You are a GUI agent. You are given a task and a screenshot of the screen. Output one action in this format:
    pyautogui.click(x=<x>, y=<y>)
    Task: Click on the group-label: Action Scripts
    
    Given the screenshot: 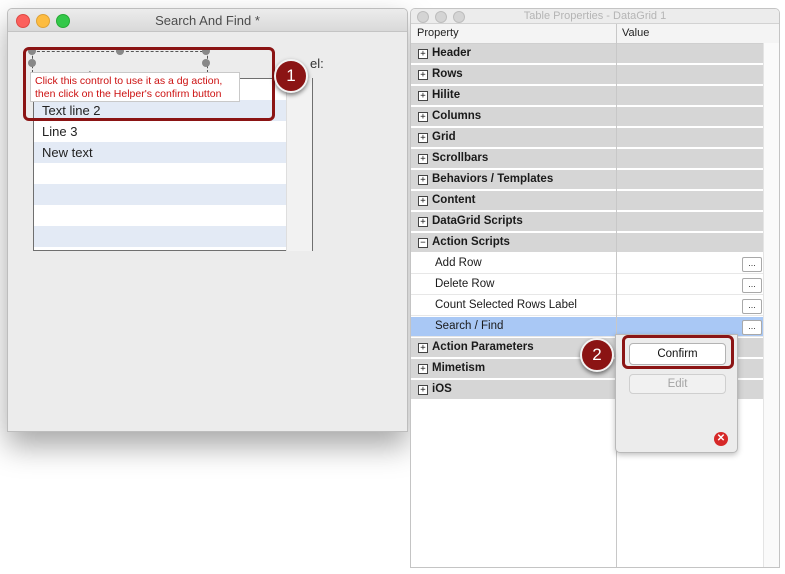 What is the action you would take?
    pyautogui.click(x=471, y=242)
    